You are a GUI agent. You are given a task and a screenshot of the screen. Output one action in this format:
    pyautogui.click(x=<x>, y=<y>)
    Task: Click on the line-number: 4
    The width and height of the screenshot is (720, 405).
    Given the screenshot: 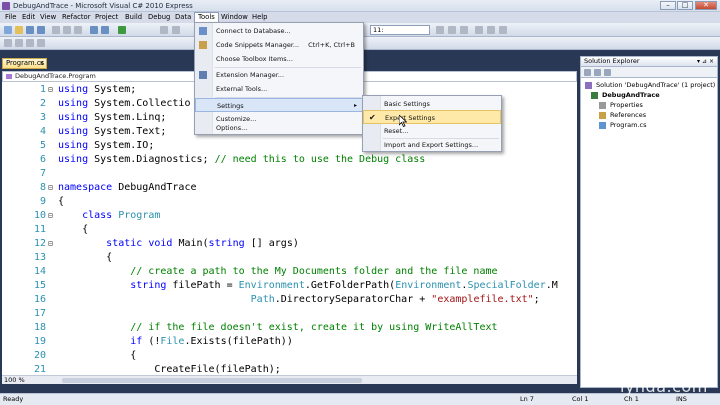 What is the action you would take?
    pyautogui.click(x=42, y=131)
    